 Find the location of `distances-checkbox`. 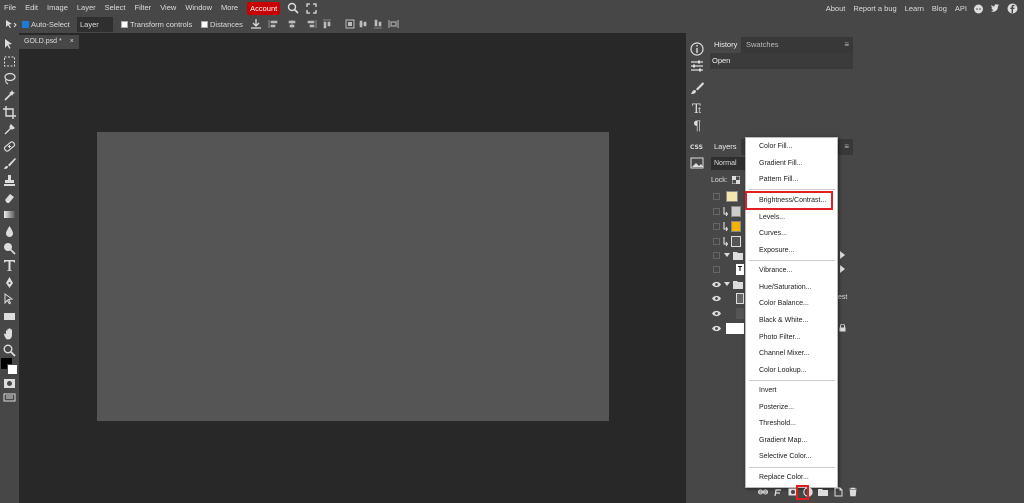

distances-checkbox is located at coordinates (204, 24).